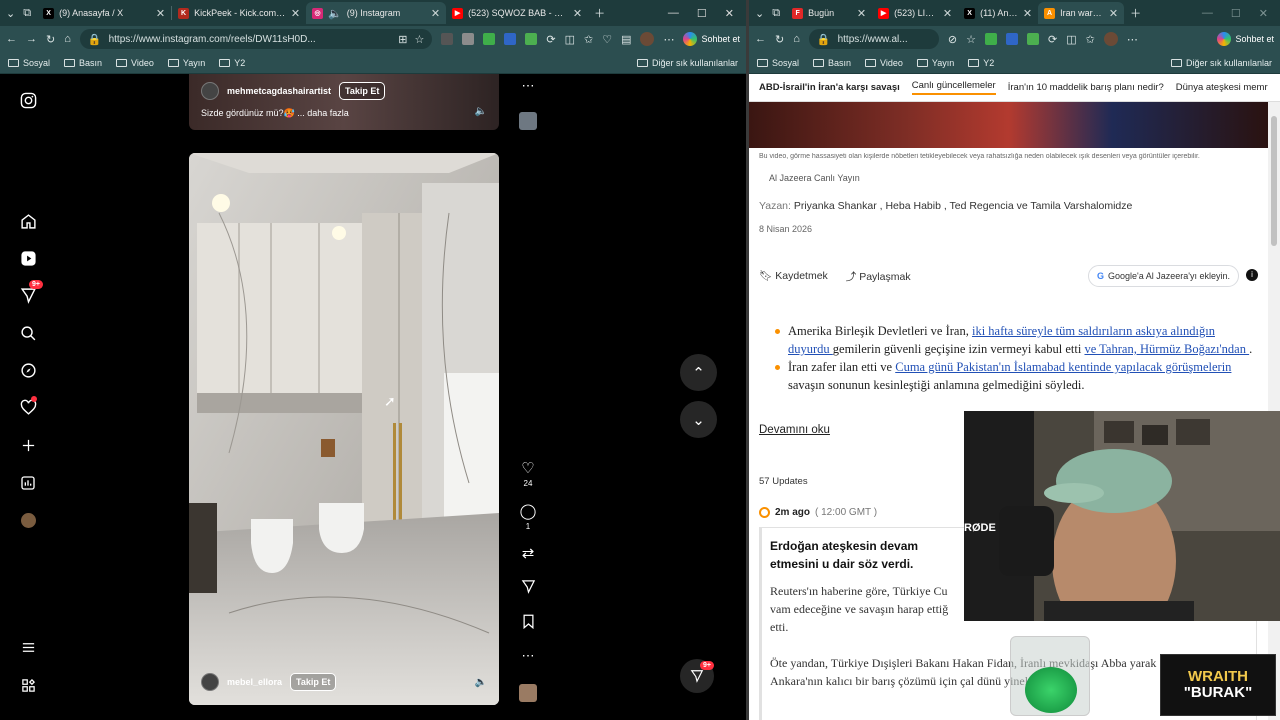  I want to click on comment-button: ◯ 1, so click(528, 516).